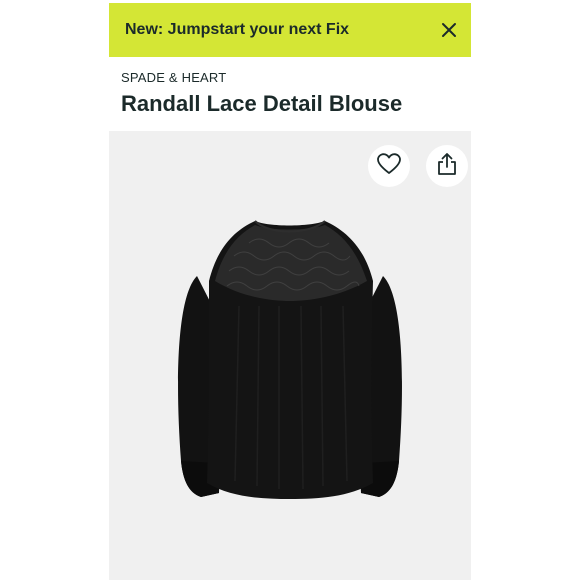 This screenshot has width=580, height=580. Describe the element at coordinates (262, 103) in the screenshot. I see `product-title: Randall Lace Detail Blouse` at that location.